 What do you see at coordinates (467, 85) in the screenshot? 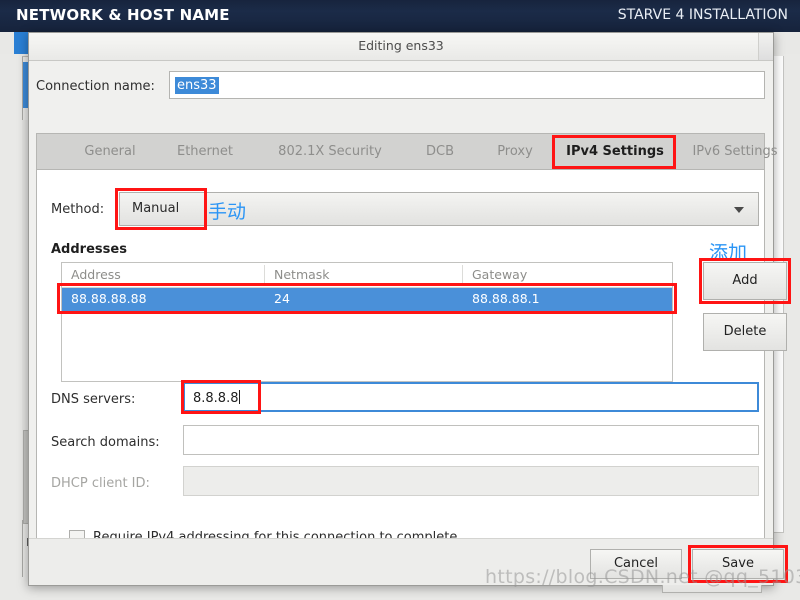
I see `connection-name-input: ens33` at bounding box center [467, 85].